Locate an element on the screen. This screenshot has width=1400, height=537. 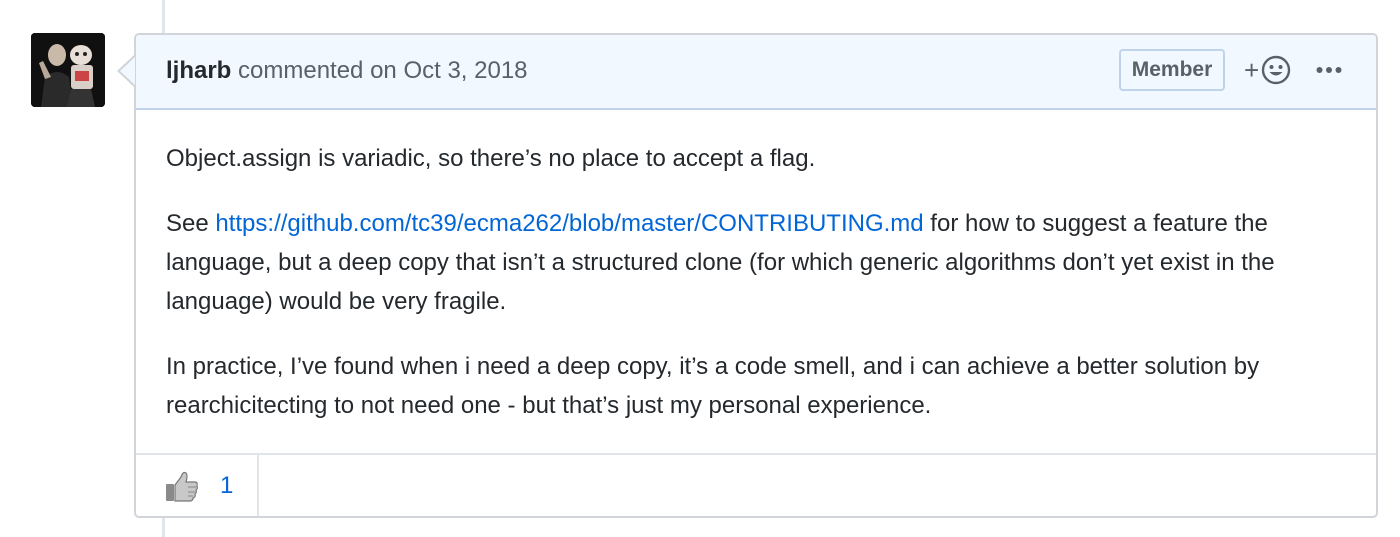
comment-header: ljharb commented on Oct 3, 2018 Member + is located at coordinates (756, 72).